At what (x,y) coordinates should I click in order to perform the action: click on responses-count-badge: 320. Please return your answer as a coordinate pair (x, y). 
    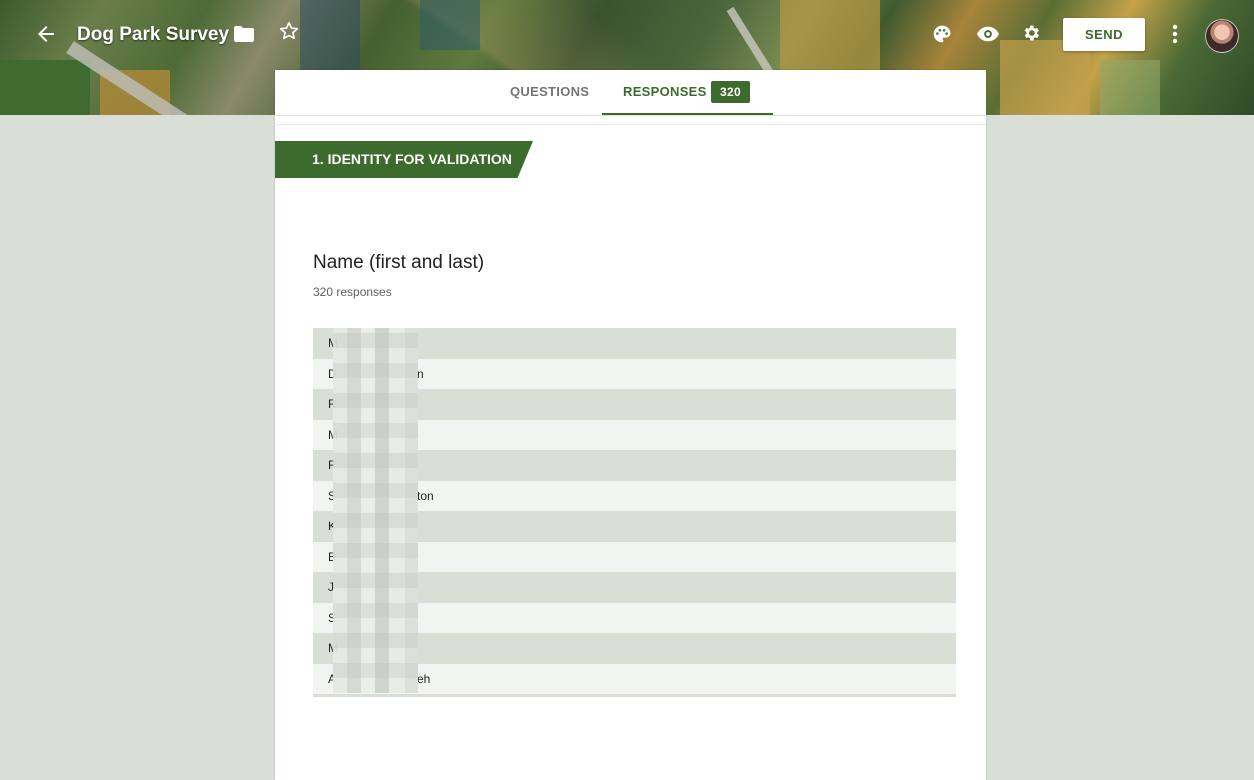
    Looking at the image, I should click on (730, 92).